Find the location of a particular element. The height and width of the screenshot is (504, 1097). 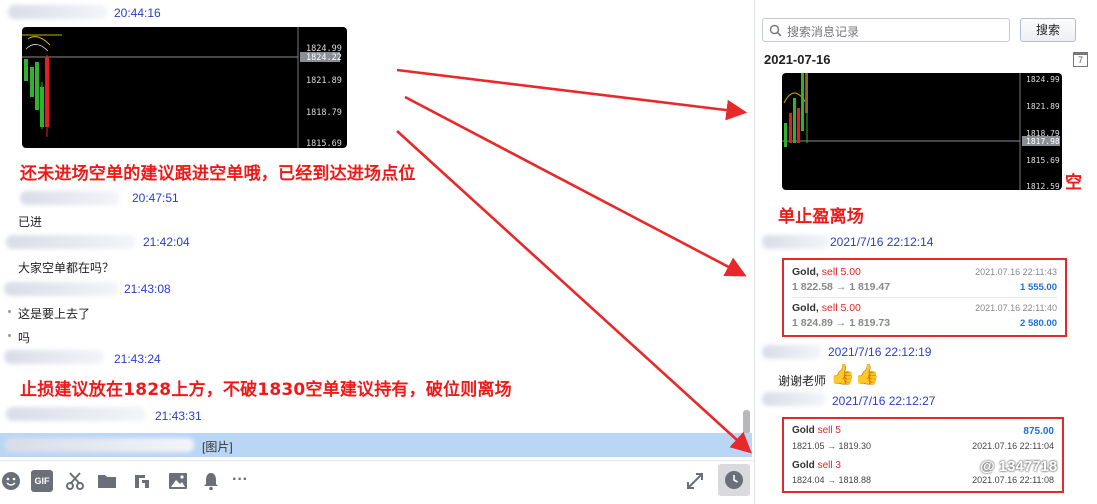

trade-datetime: 2021.07.16 22:11:08 is located at coordinates (1013, 480).